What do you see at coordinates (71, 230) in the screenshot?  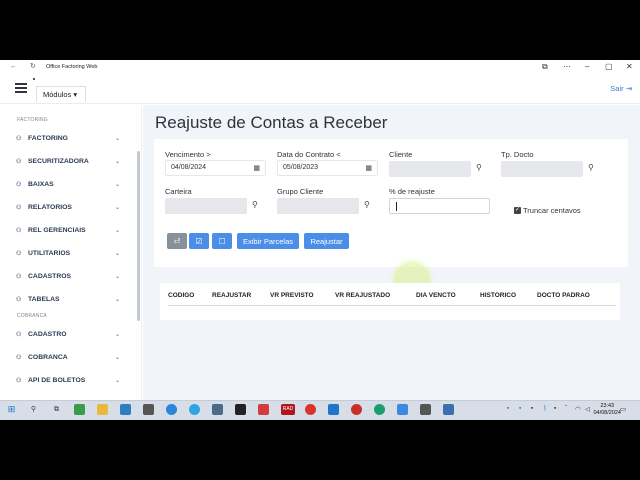 I see `sidebar-item-rel-gerenciais: ⚇ REL GERENCIAIS ⌄` at bounding box center [71, 230].